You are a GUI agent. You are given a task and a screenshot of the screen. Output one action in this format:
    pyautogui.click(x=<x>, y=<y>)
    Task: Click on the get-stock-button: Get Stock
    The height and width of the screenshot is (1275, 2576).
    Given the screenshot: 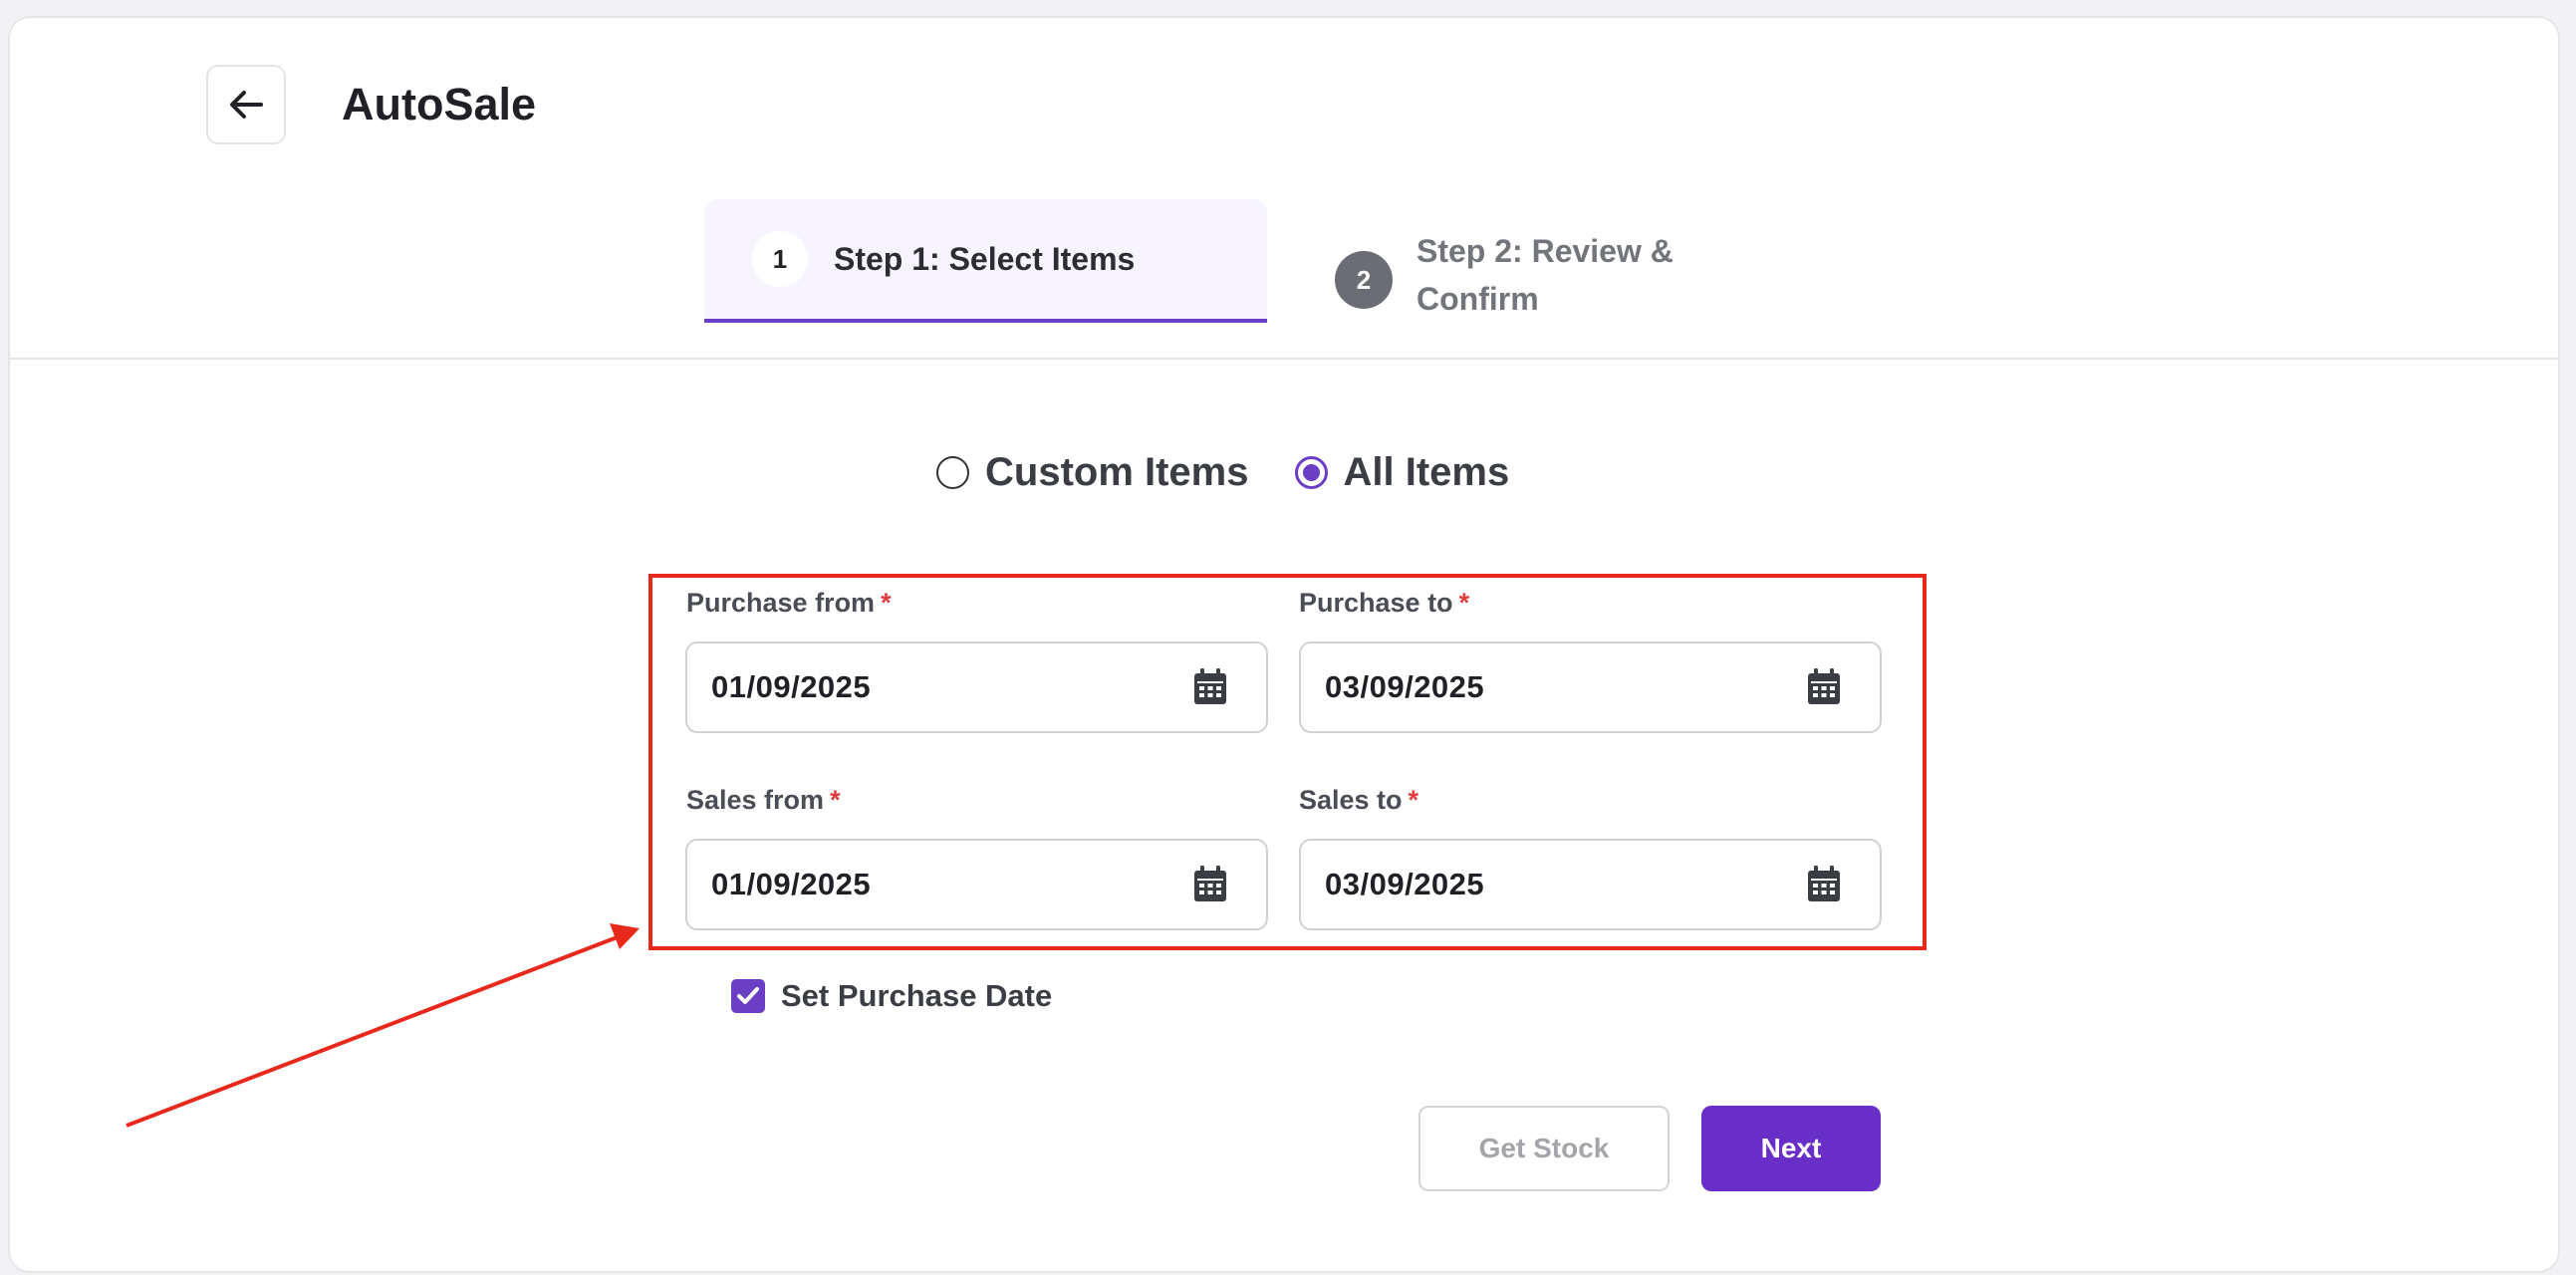 What is the action you would take?
    pyautogui.click(x=1544, y=1148)
    